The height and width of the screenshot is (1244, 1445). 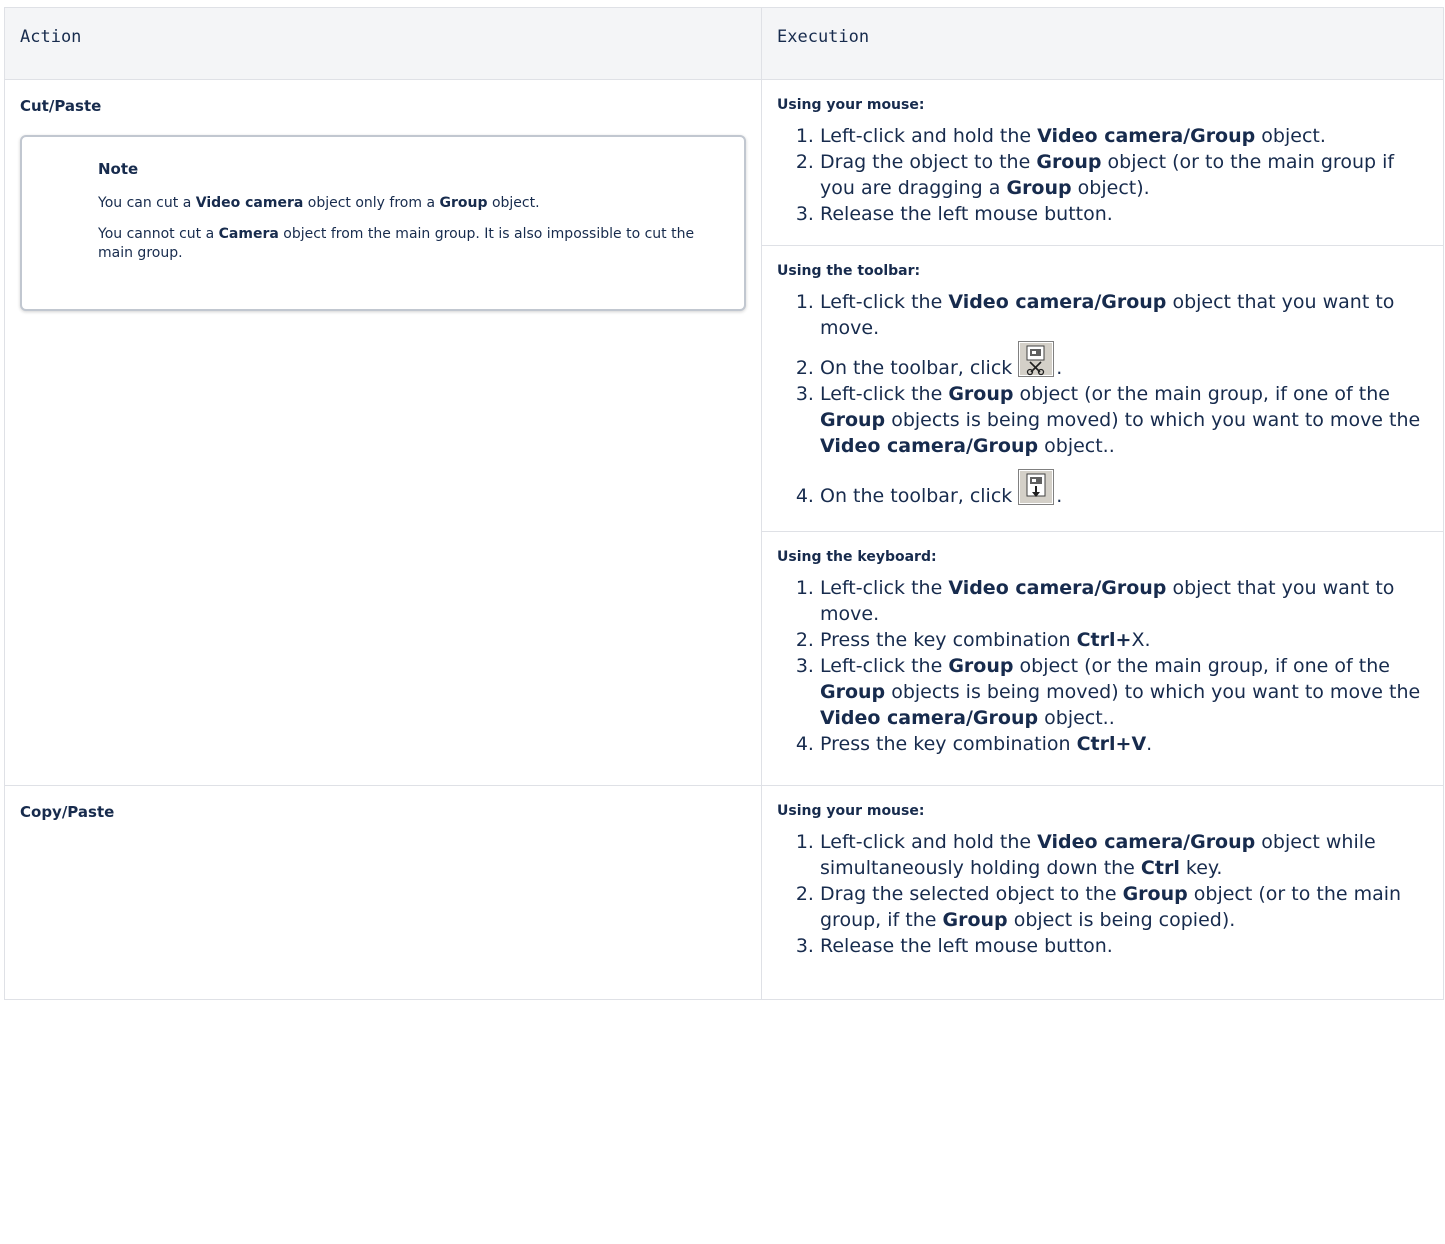 I want to click on list-item: Press the key combination Ctrl+X., so click(x=1125, y=640).